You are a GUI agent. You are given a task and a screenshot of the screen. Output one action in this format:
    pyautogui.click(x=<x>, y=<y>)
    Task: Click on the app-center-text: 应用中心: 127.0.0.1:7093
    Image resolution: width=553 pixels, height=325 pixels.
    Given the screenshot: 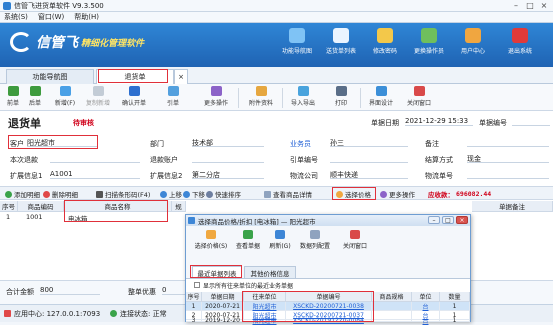 What is the action you would take?
    pyautogui.click(x=57, y=314)
    